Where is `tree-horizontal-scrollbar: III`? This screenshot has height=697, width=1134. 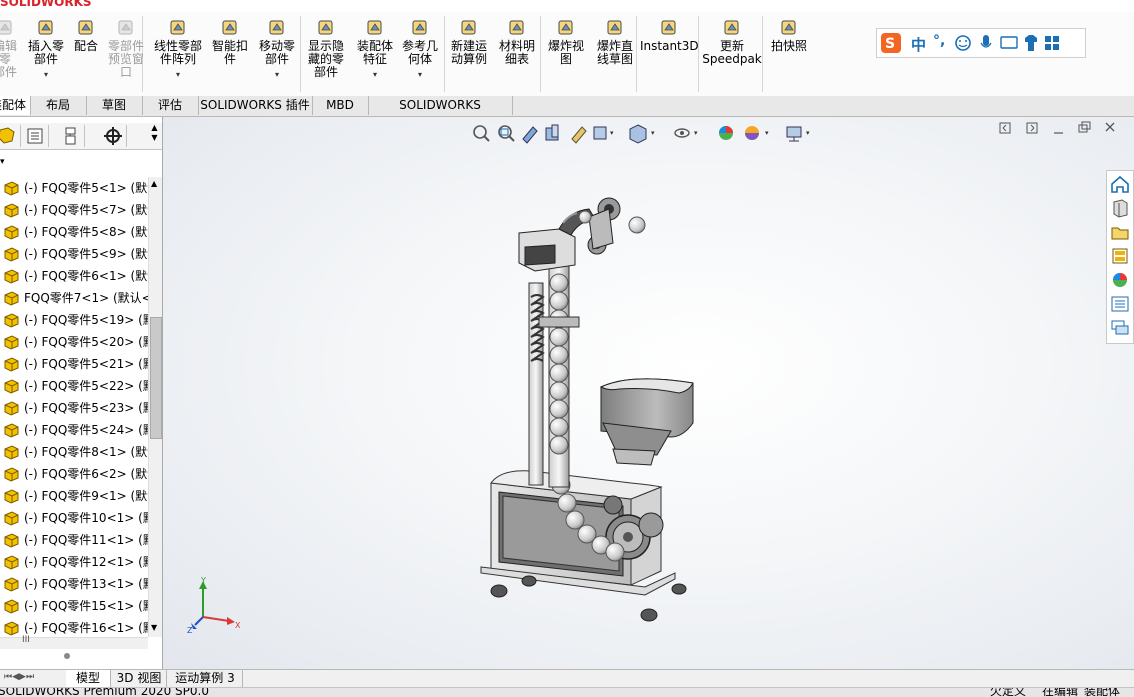 tree-horizontal-scrollbar: III is located at coordinates (74, 642).